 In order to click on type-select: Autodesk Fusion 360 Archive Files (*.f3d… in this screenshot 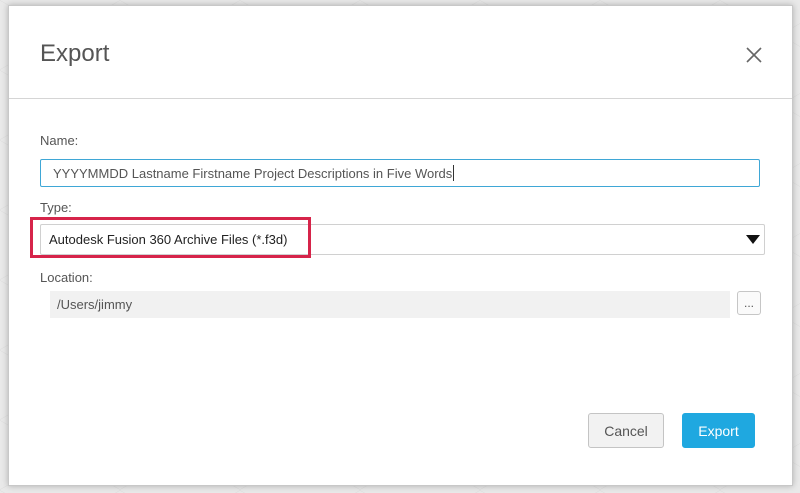, I will do `click(402, 239)`.